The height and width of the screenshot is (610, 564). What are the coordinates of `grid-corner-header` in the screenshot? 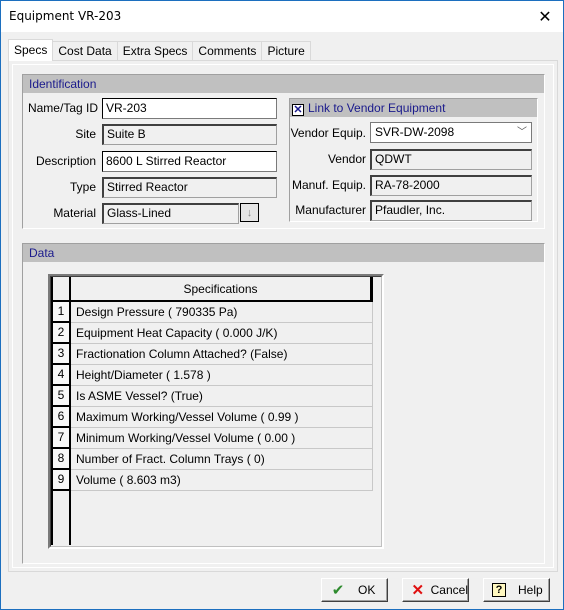 It's located at (61, 289).